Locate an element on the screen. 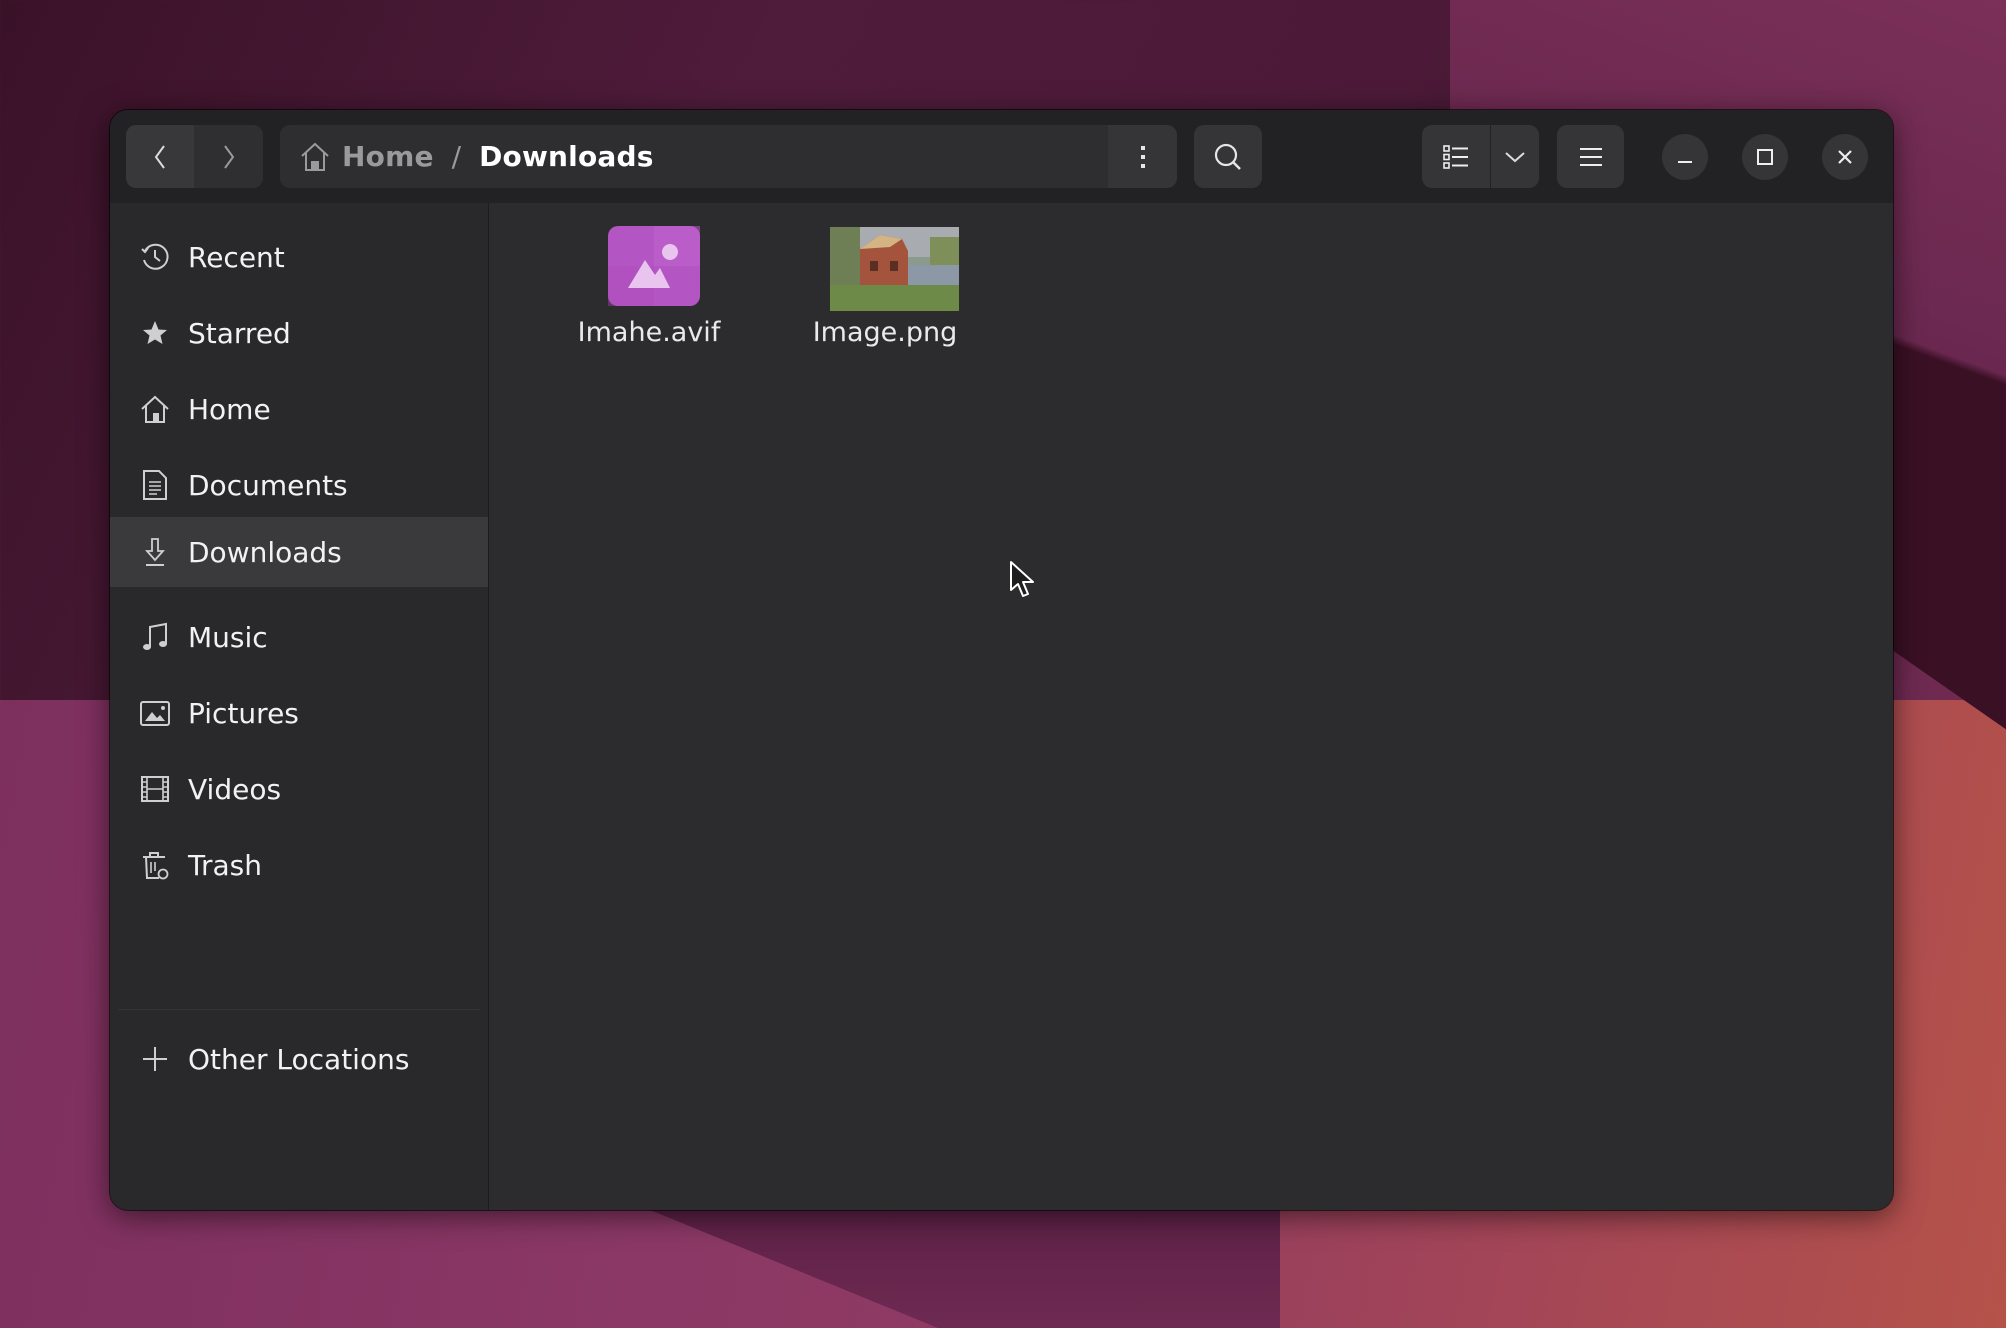 The image size is (2006, 1328). file-item-imahe-avif: Imahe.avif is located at coordinates (649, 301).